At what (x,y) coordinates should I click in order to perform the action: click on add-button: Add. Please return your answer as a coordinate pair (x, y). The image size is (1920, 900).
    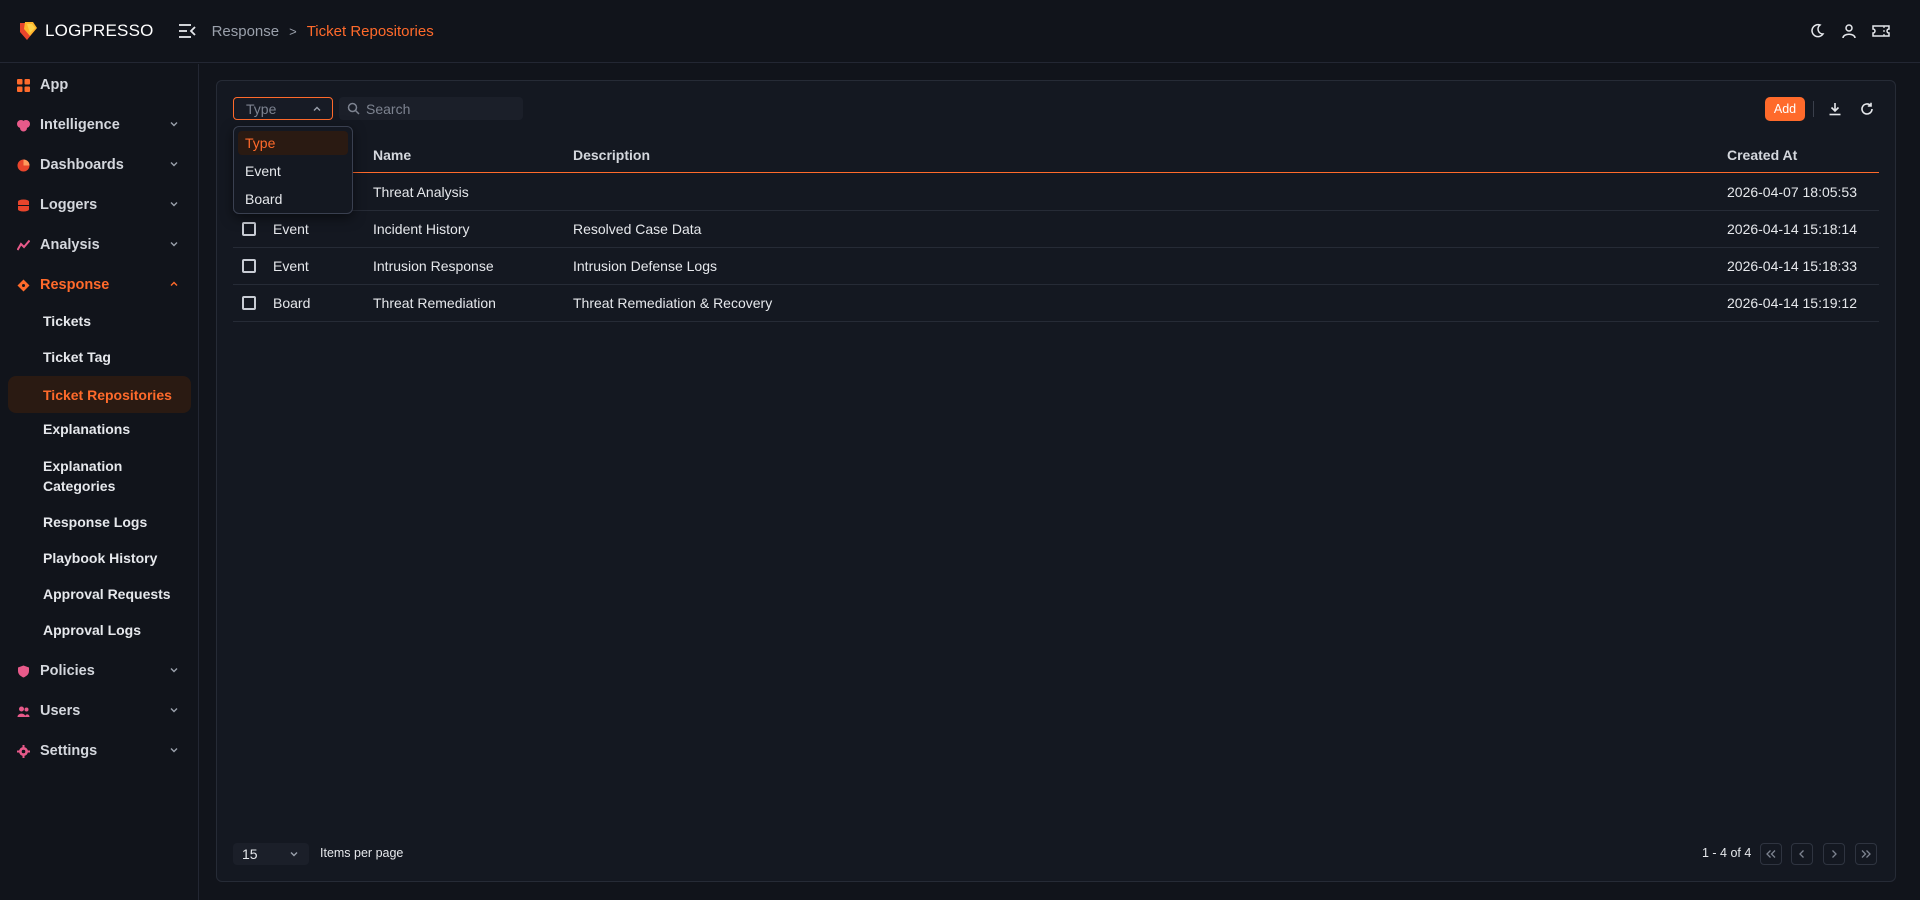
    Looking at the image, I should click on (1785, 109).